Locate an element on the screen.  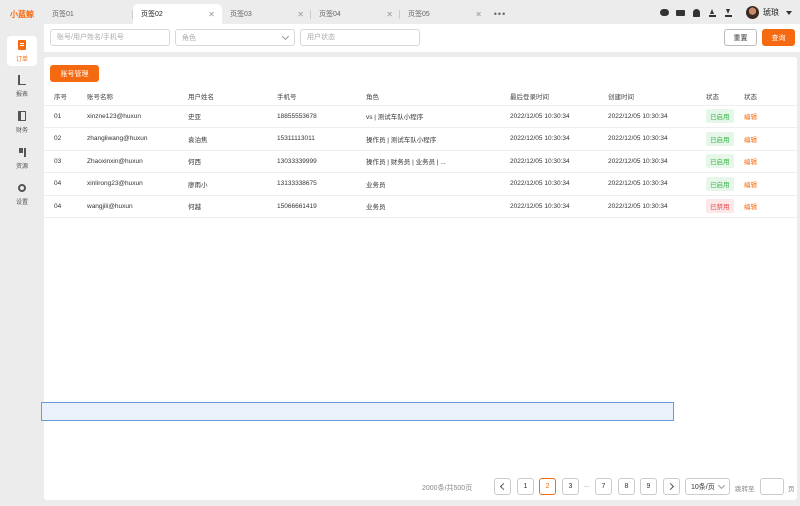
page-button-1: 1 is located at coordinates (525, 486).